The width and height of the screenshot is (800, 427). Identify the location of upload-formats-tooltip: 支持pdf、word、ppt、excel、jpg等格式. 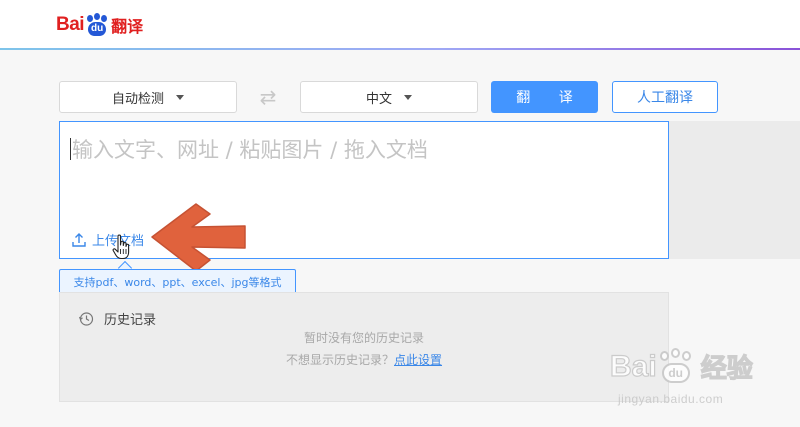
(177, 281).